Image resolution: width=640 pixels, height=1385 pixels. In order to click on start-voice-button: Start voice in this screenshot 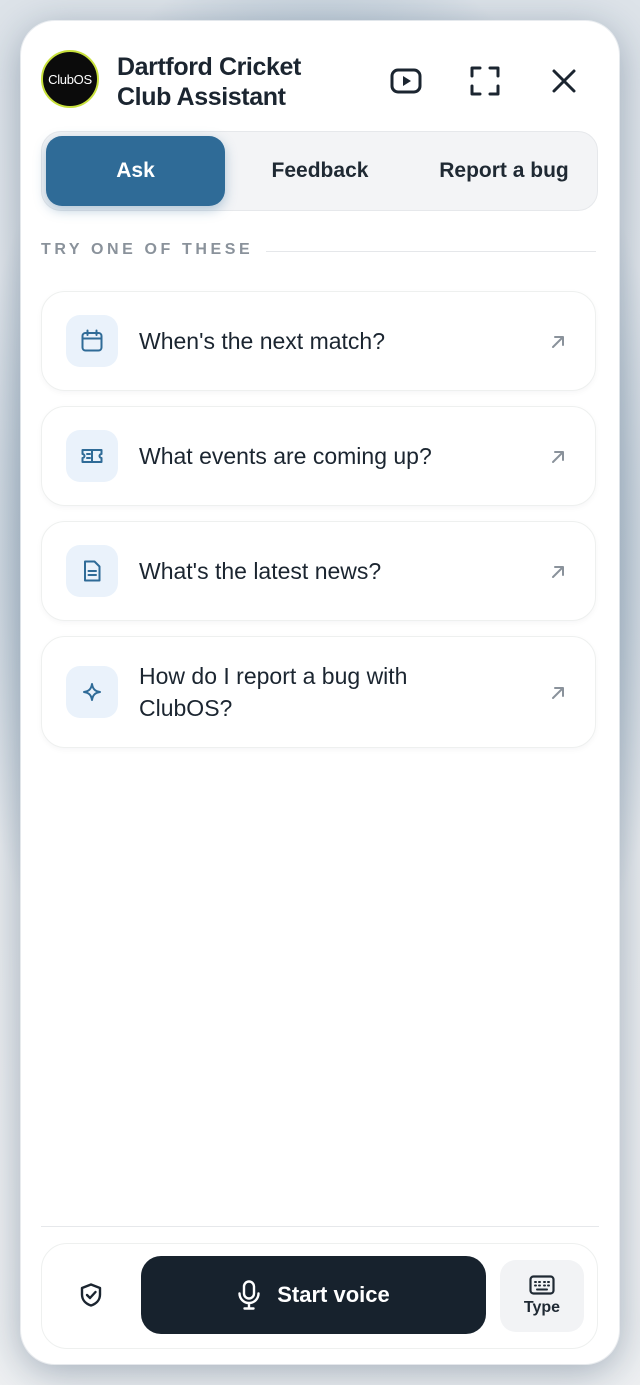, I will do `click(313, 1295)`.